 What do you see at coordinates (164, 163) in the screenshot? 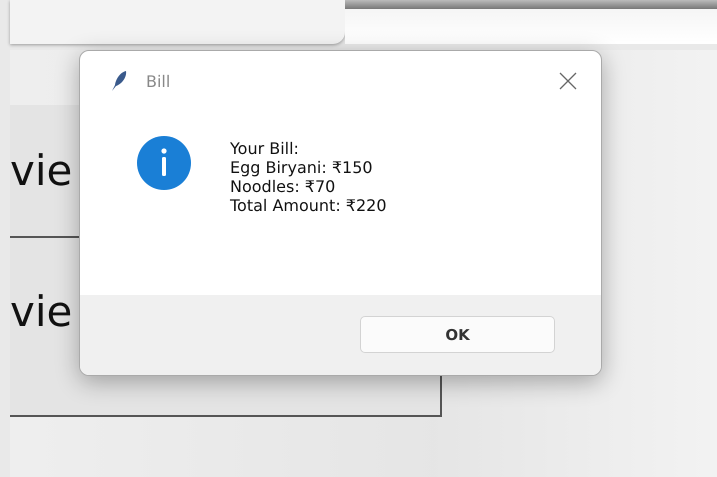
I see `info-icon` at bounding box center [164, 163].